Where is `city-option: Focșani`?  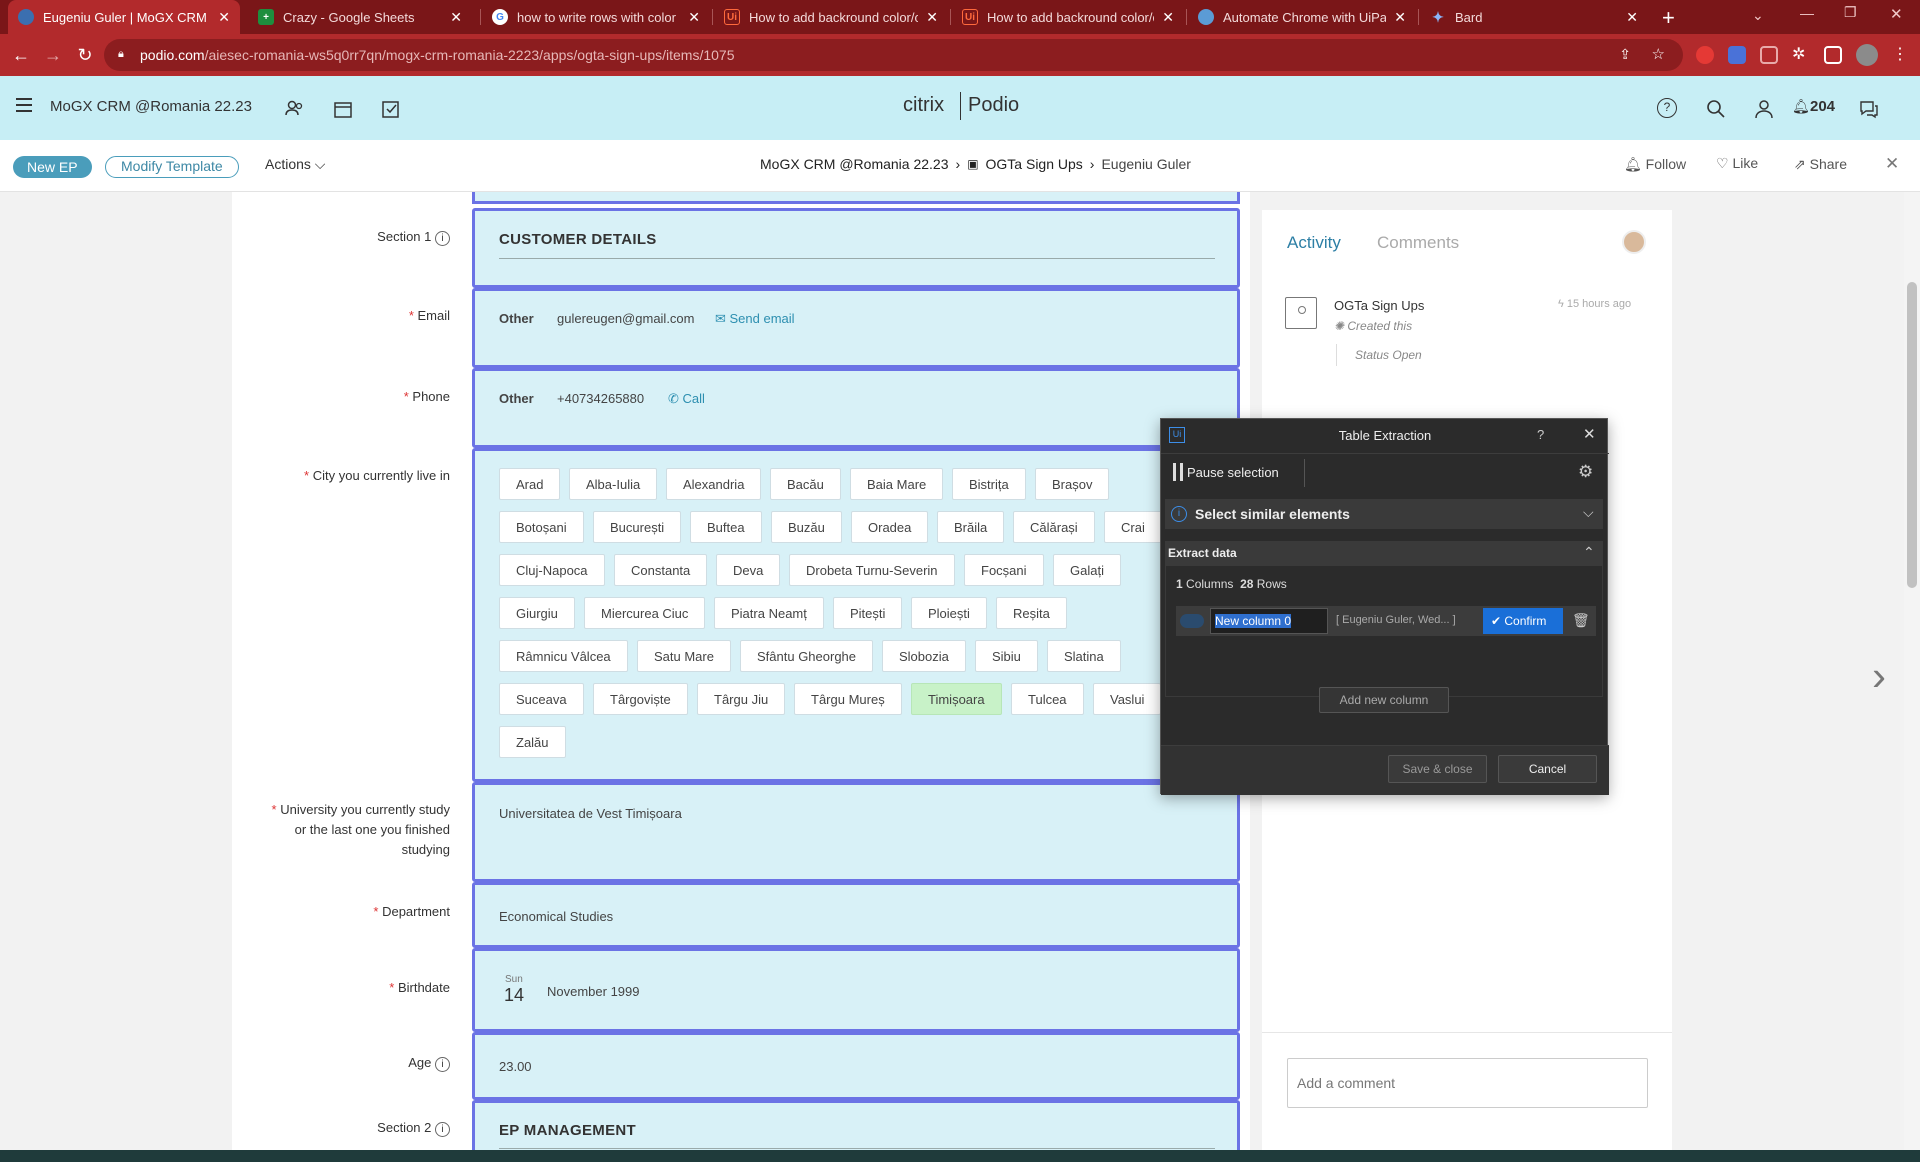
city-option: Focșani is located at coordinates (1004, 570).